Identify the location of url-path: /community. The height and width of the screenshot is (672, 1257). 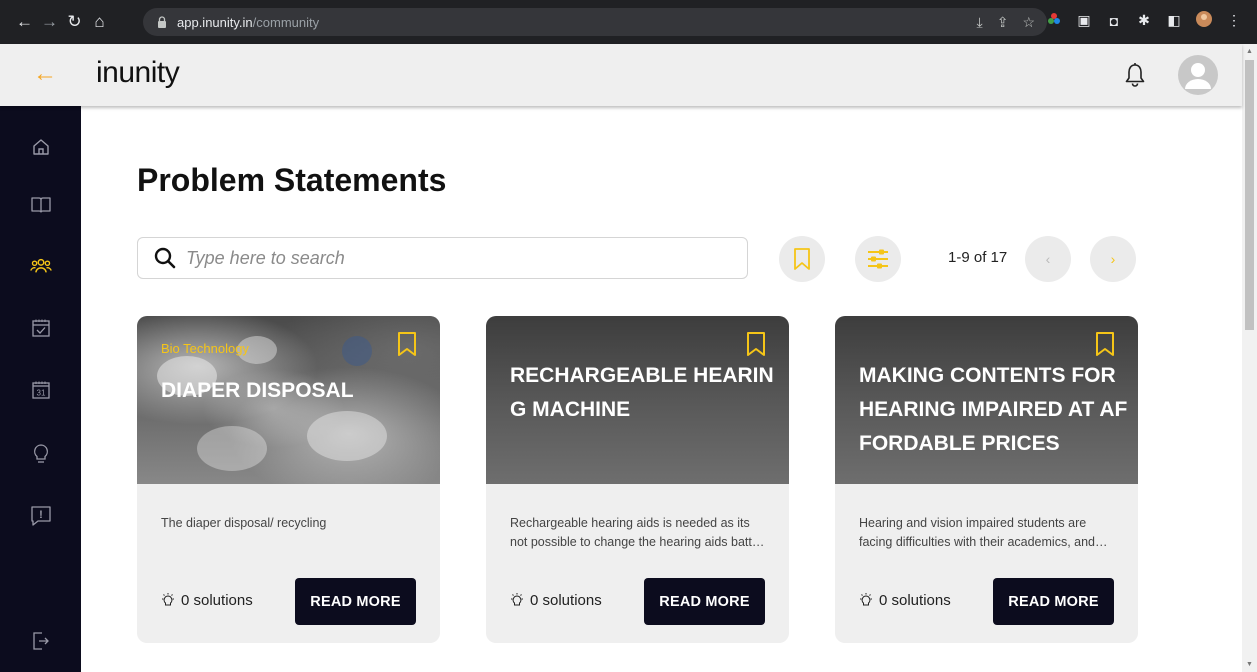
(286, 22).